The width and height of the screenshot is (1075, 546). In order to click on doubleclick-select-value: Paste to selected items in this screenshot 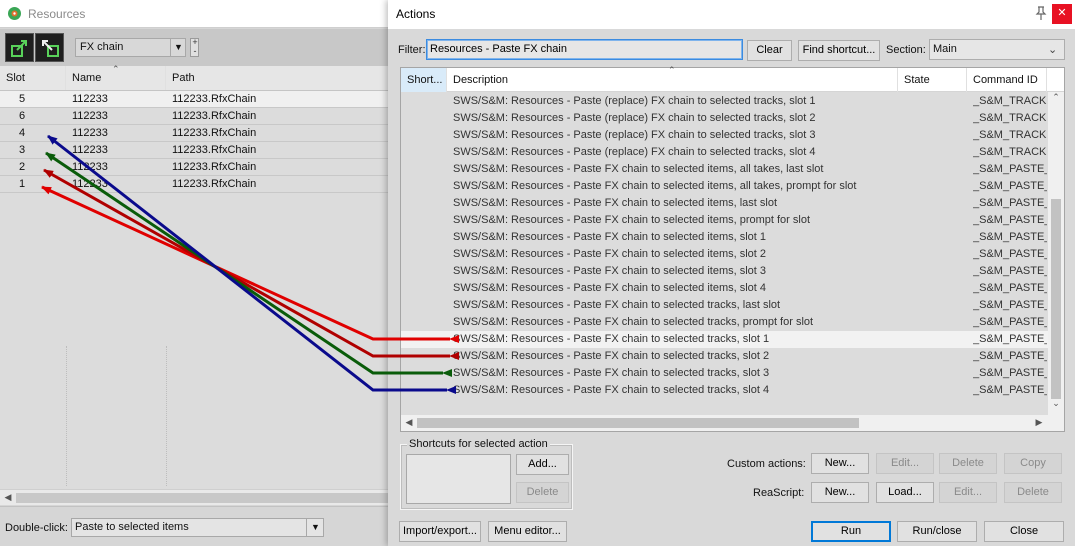, I will do `click(132, 527)`.